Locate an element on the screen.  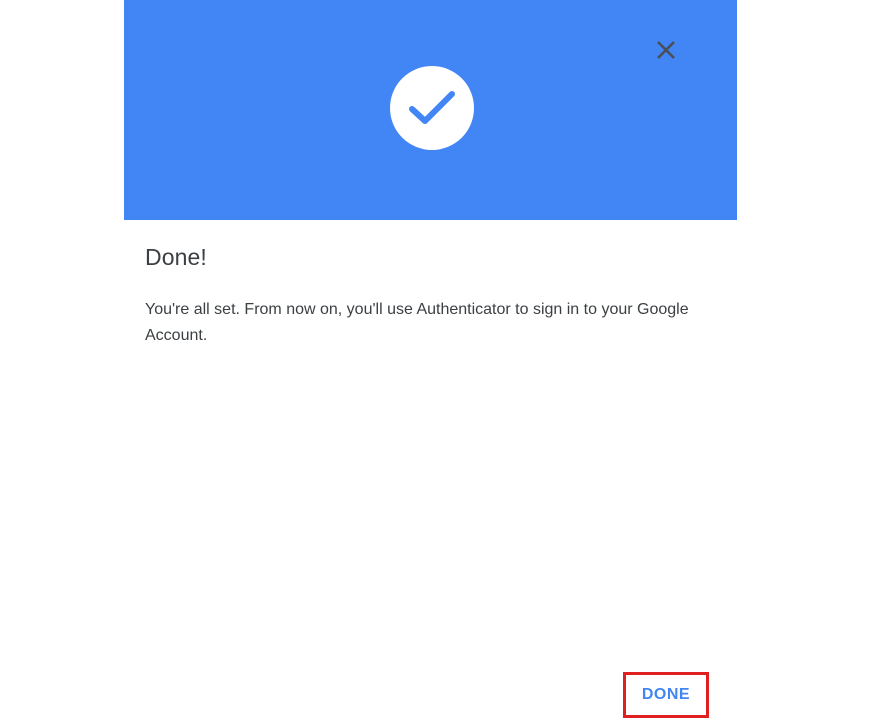
done-button: DONE is located at coordinates (666, 695).